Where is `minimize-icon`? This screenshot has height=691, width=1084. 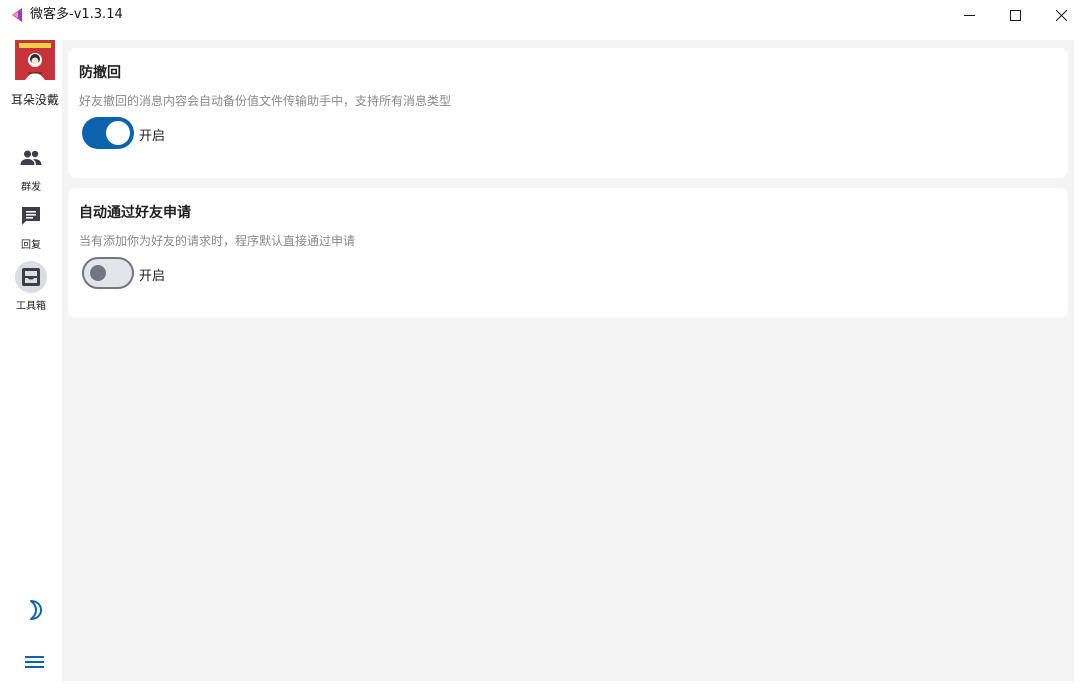
minimize-icon is located at coordinates (969, 15).